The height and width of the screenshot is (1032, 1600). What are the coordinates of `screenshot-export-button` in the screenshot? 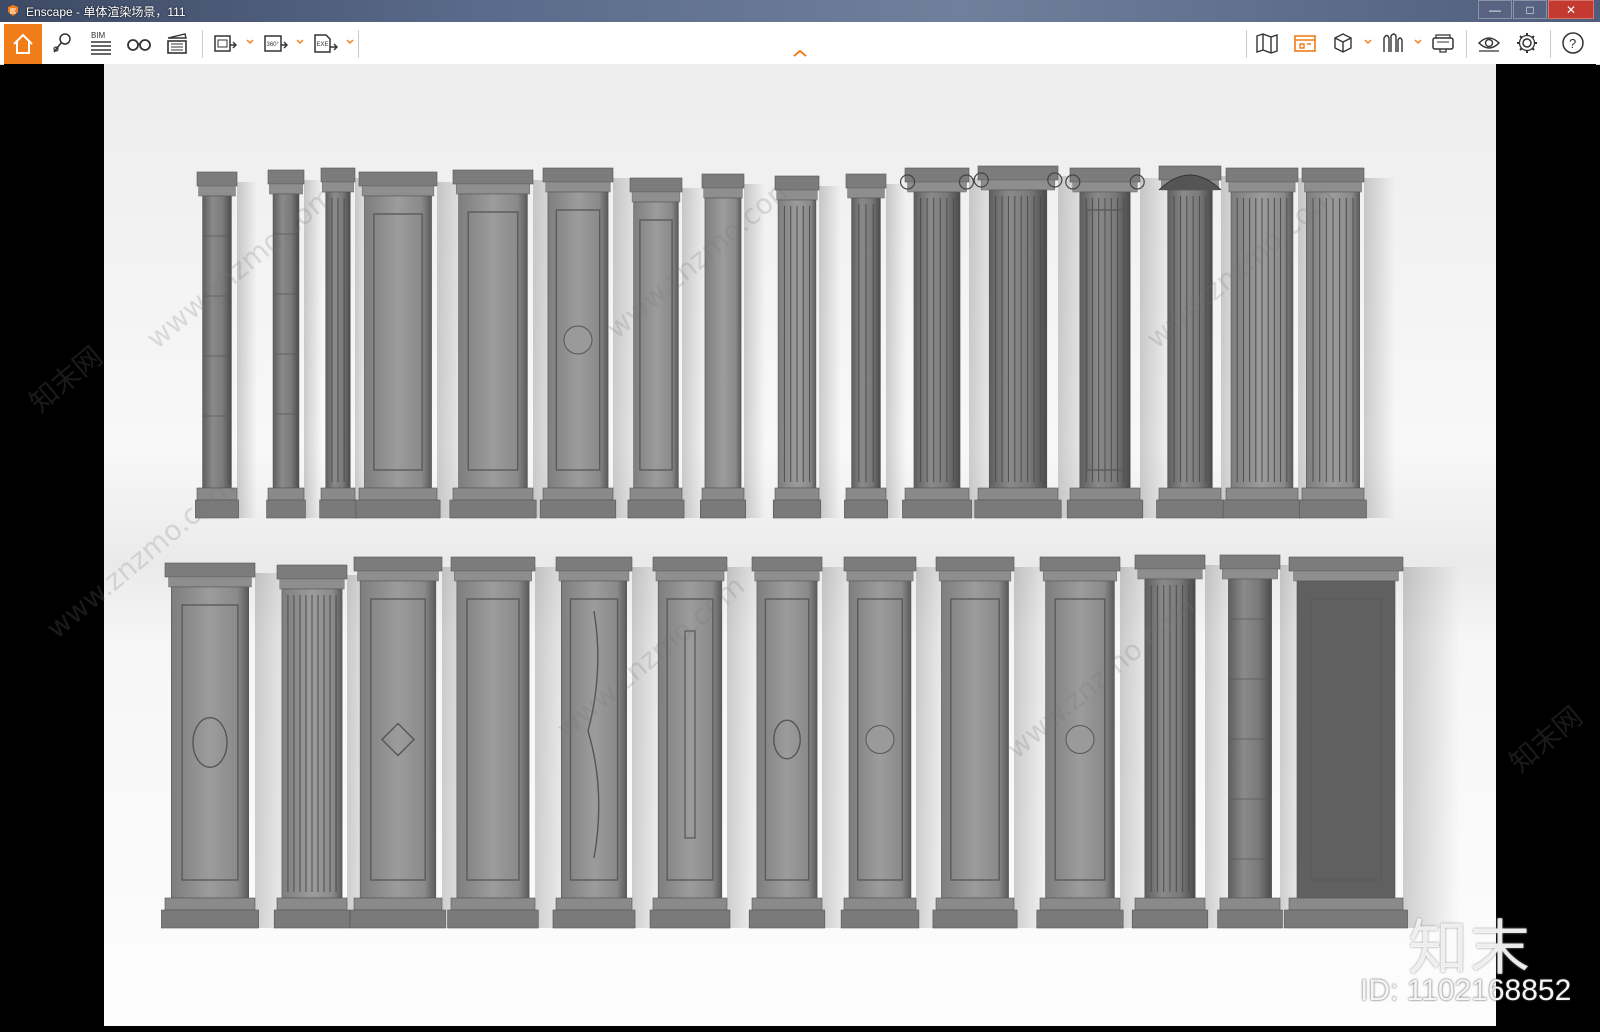 It's located at (225, 43).